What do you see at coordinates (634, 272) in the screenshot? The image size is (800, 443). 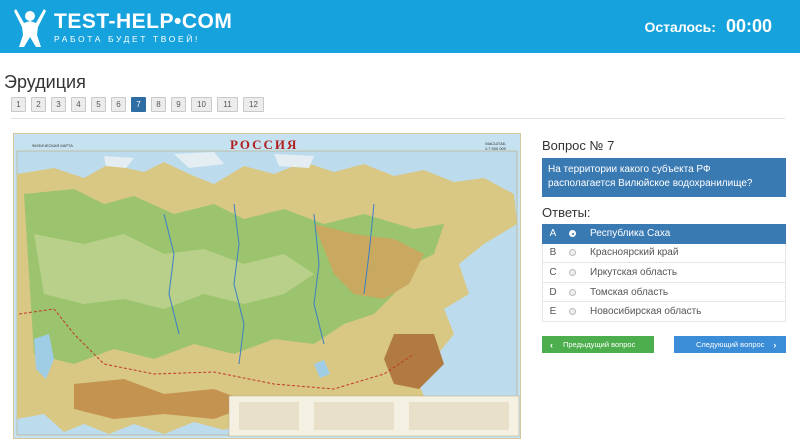 I see `answer-text: Иркутская область` at bounding box center [634, 272].